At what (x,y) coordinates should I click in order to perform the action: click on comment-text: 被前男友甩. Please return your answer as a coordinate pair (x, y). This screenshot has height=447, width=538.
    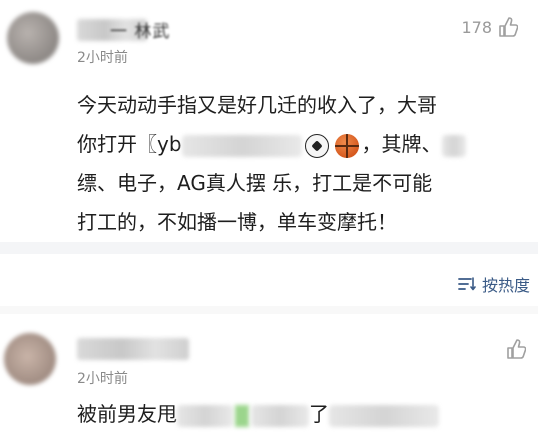
    Looking at the image, I should click on (127, 414).